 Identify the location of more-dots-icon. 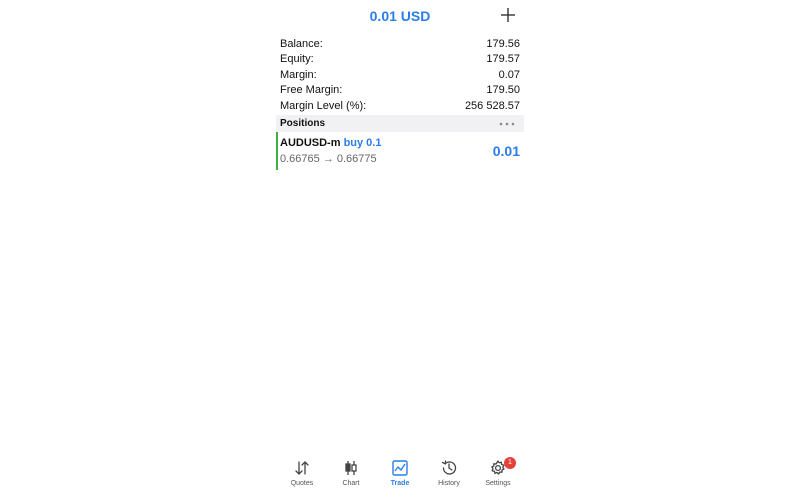
(507, 124).